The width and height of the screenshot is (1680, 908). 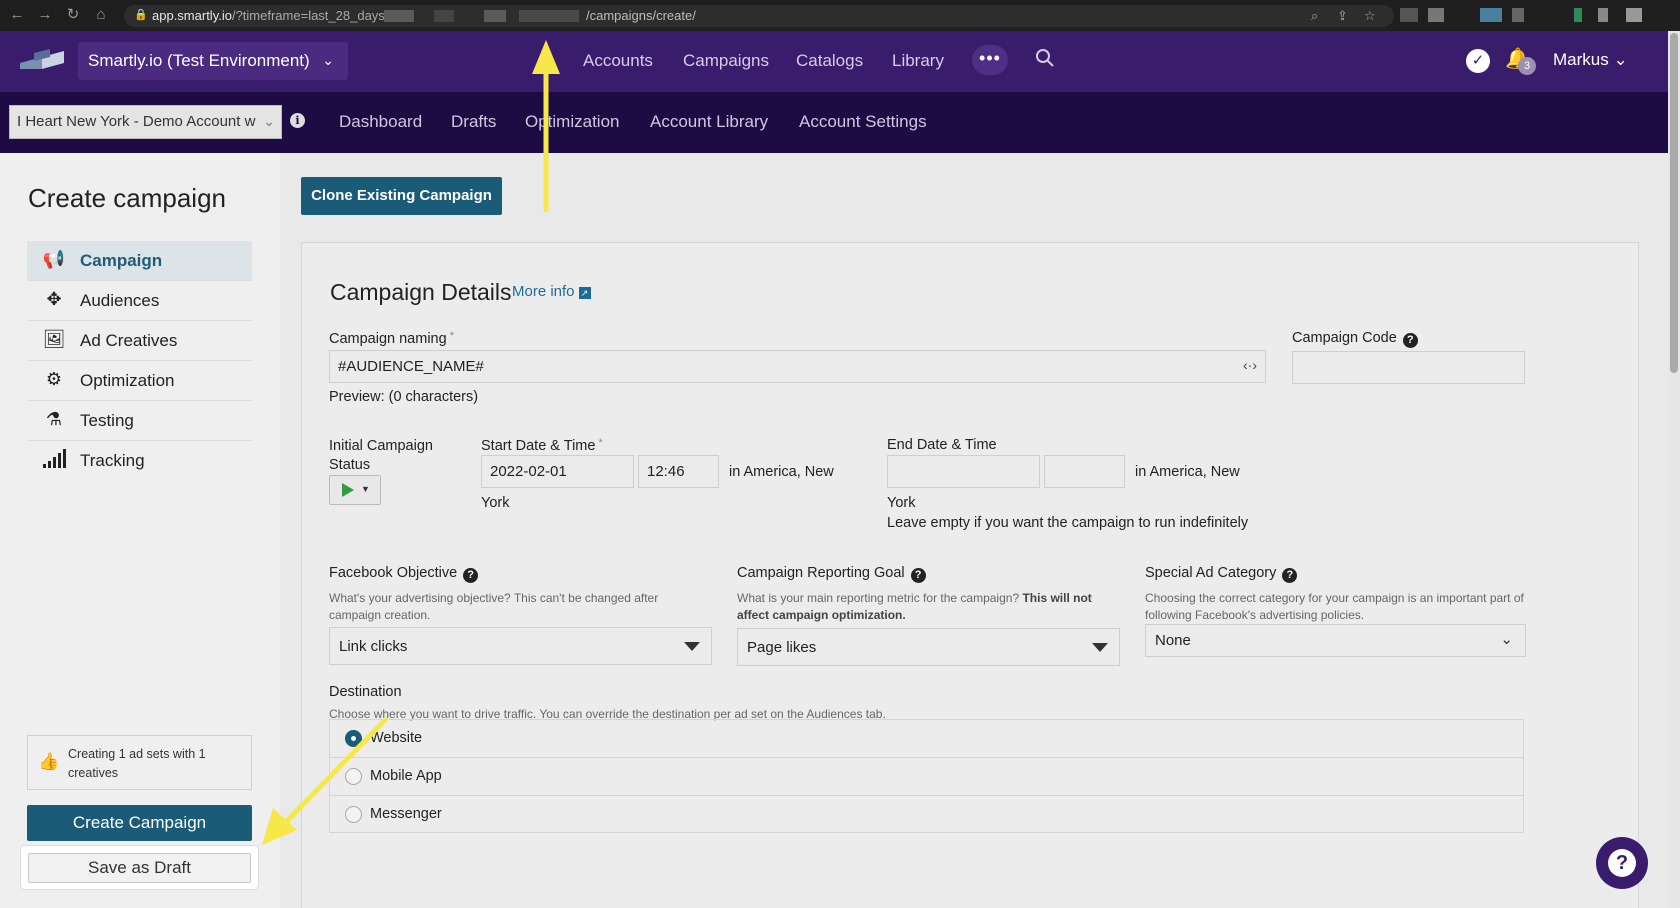 I want to click on sidebar-item-label: Ad Creatives, so click(x=129, y=340).